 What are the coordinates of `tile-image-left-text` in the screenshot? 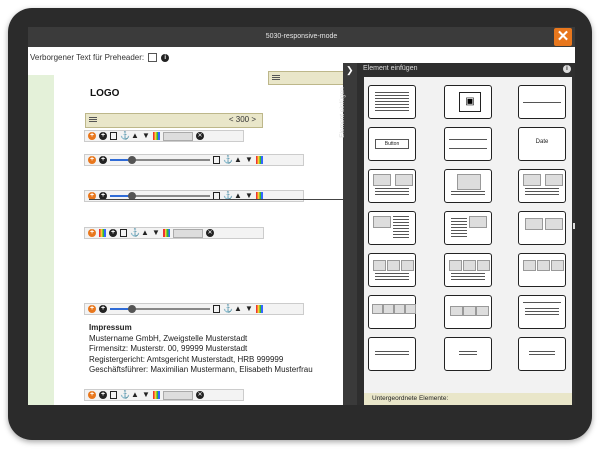 It's located at (392, 228).